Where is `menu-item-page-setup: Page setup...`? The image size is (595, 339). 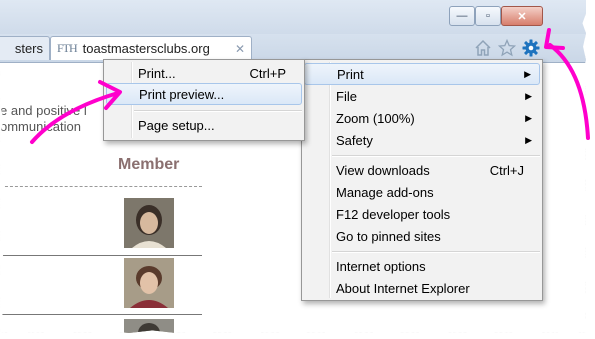
menu-item-page-setup: Page setup... is located at coordinates (204, 125).